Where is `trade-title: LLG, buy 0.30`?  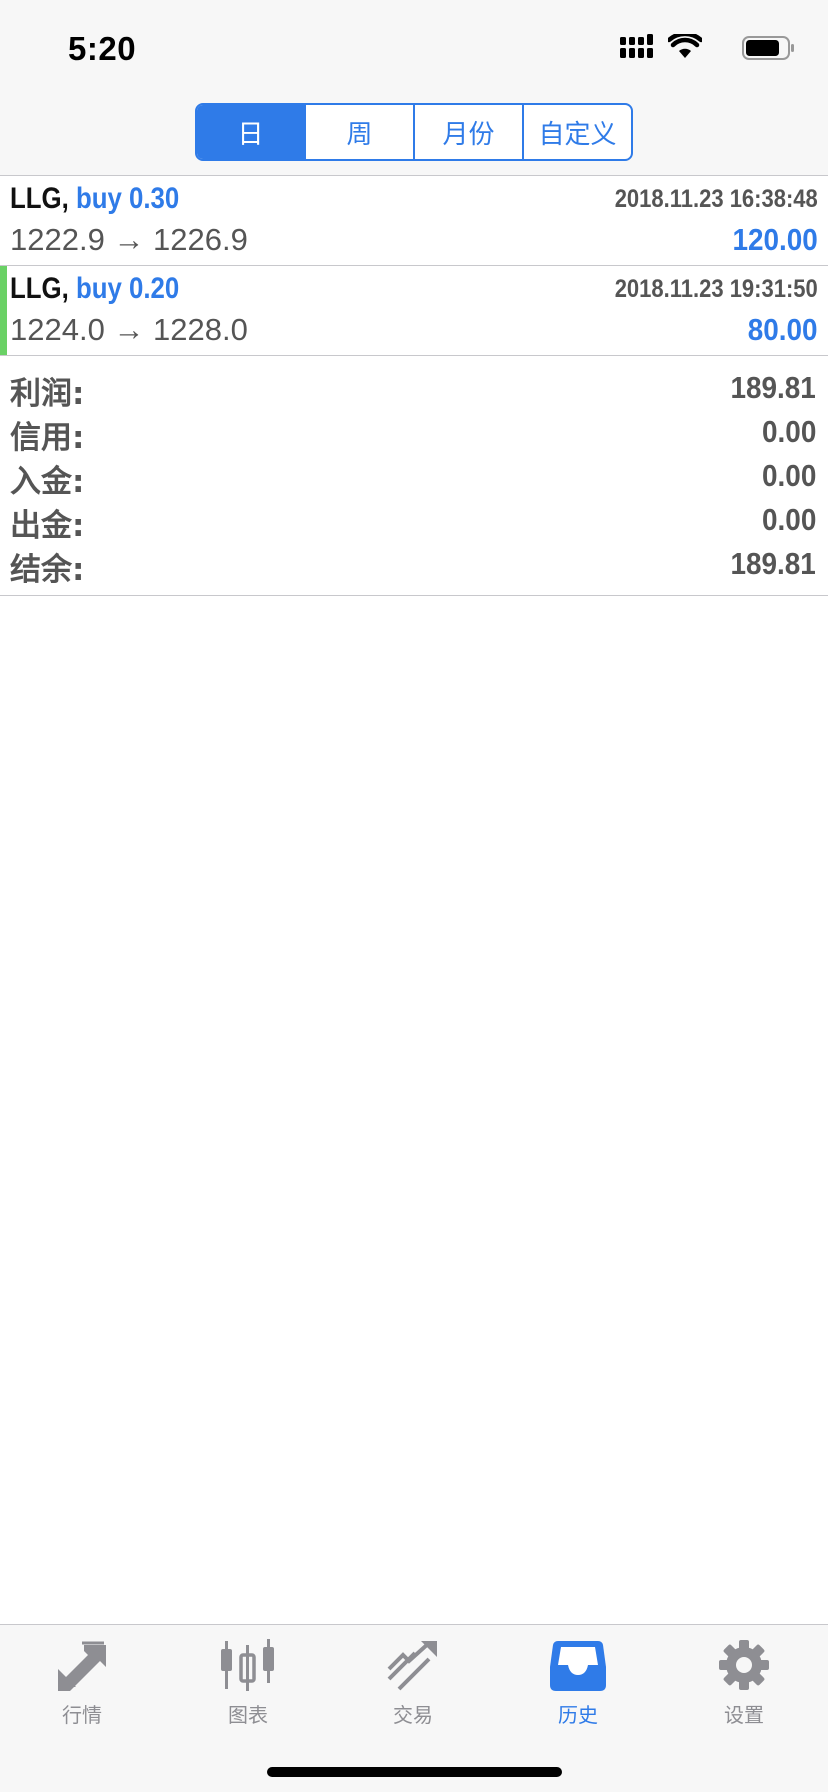 trade-title: LLG, buy 0.30 is located at coordinates (94, 199).